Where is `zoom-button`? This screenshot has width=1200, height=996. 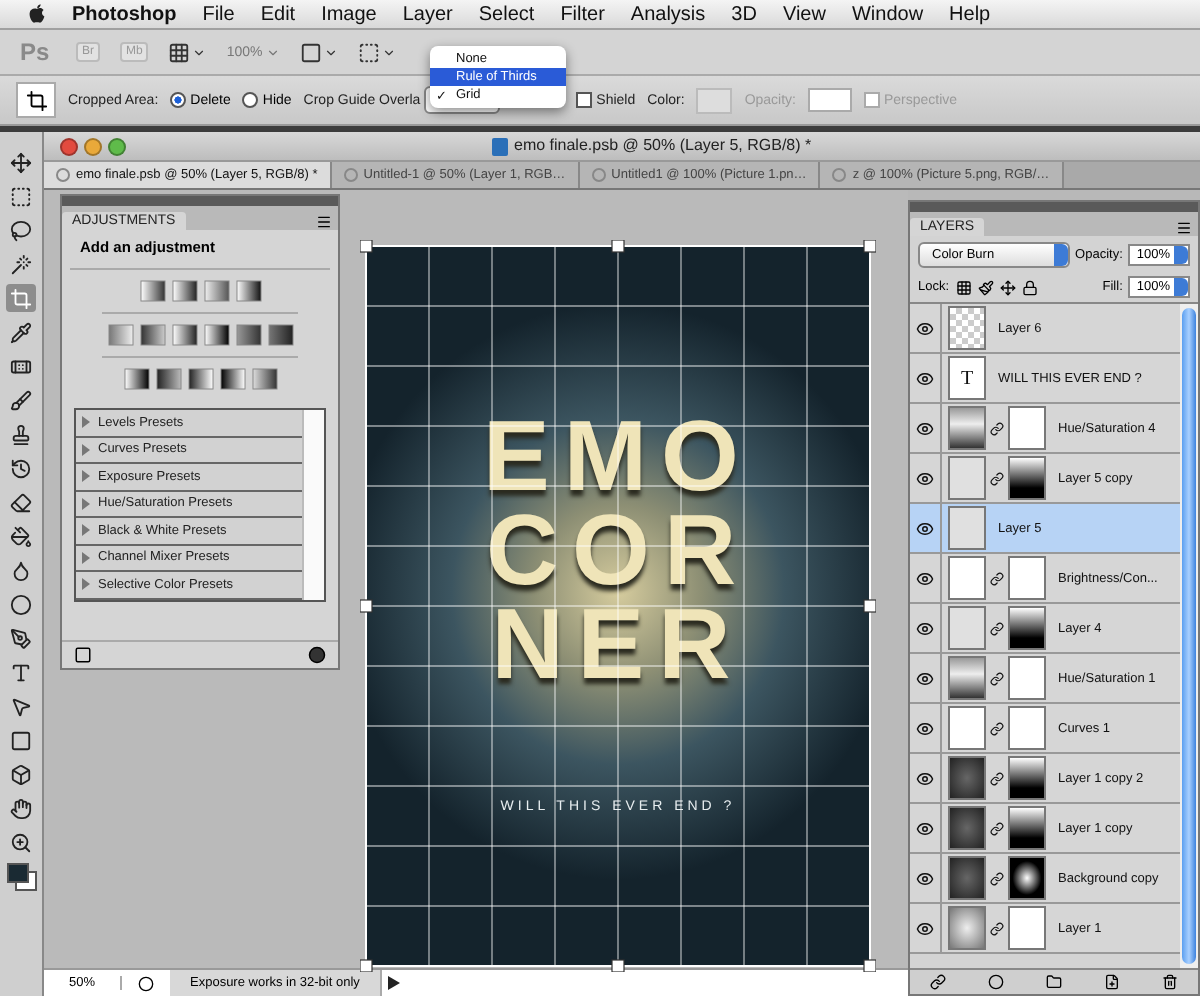 zoom-button is located at coordinates (117, 146).